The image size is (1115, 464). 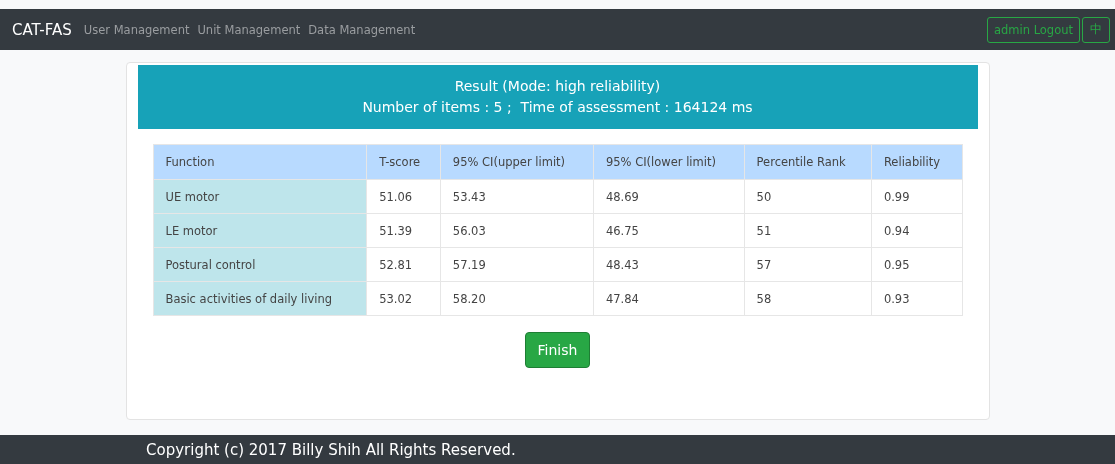 I want to click on nav-link: Unit Management, so click(x=249, y=29).